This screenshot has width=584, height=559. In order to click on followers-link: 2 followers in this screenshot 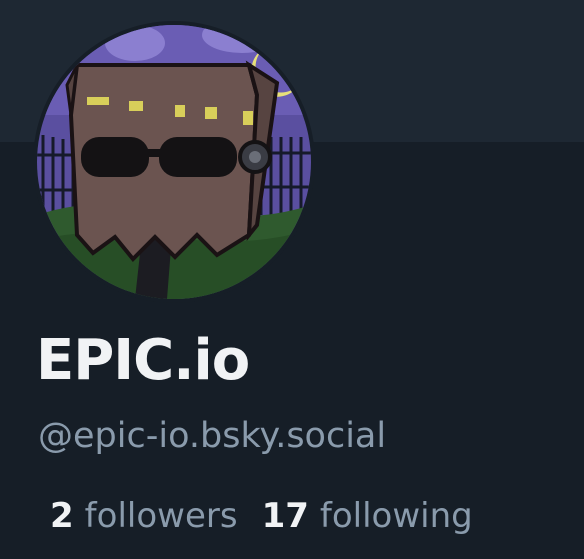, I will do `click(144, 516)`.